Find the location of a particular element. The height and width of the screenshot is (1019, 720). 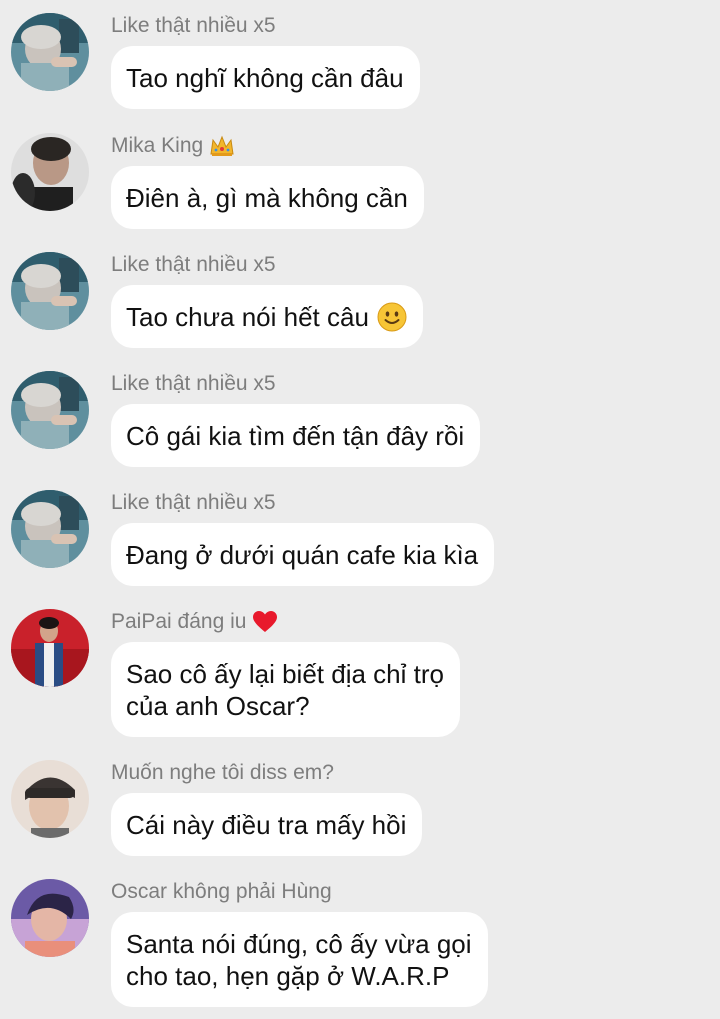

message-bubble: Điên à, gì mà không cần is located at coordinates (267, 197).